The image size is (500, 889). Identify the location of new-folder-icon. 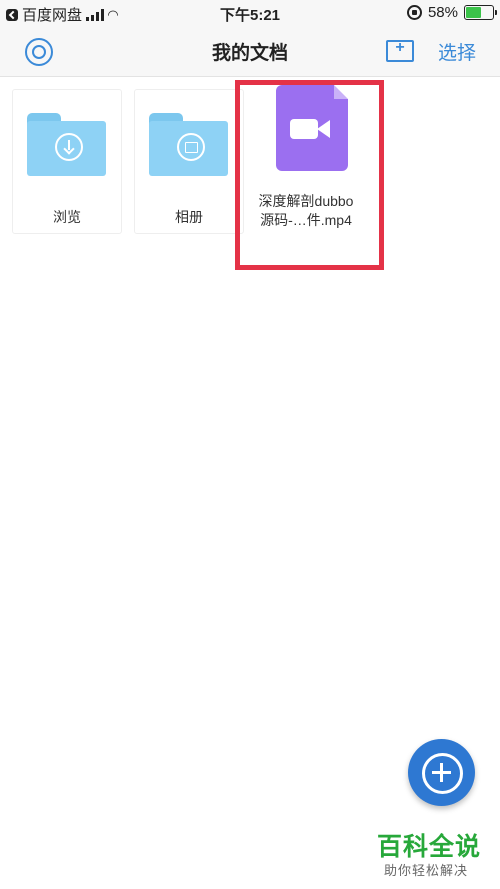
(400, 50).